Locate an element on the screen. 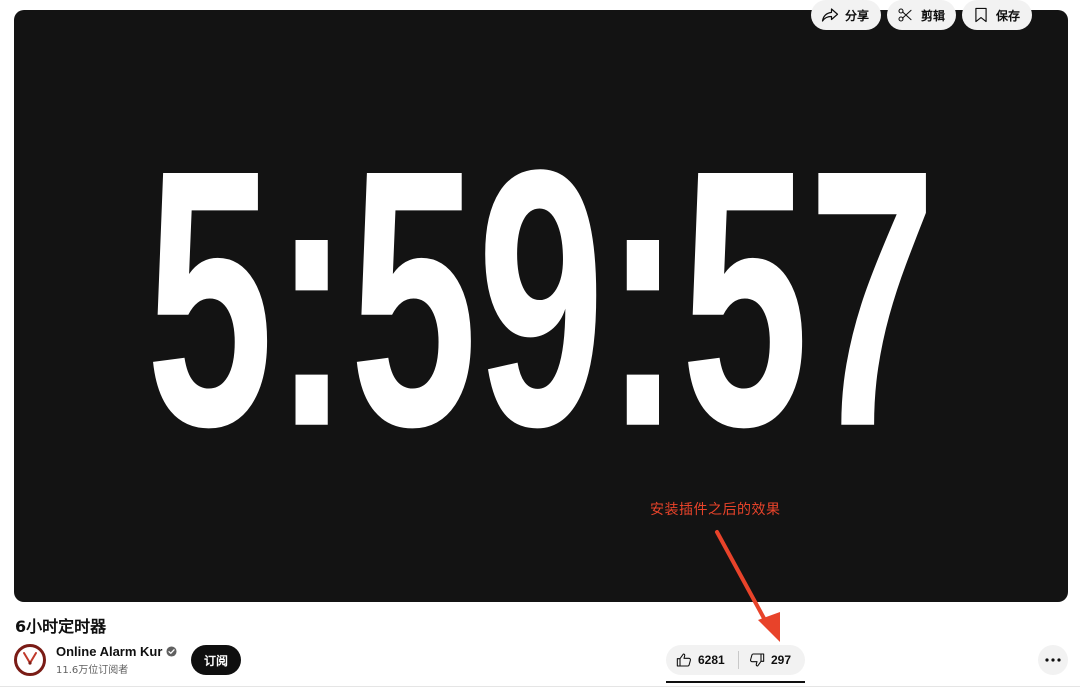 The image size is (1080, 690). channel-info: Online Alarm Kur 11.6万位订阅者 is located at coordinates (116, 660).